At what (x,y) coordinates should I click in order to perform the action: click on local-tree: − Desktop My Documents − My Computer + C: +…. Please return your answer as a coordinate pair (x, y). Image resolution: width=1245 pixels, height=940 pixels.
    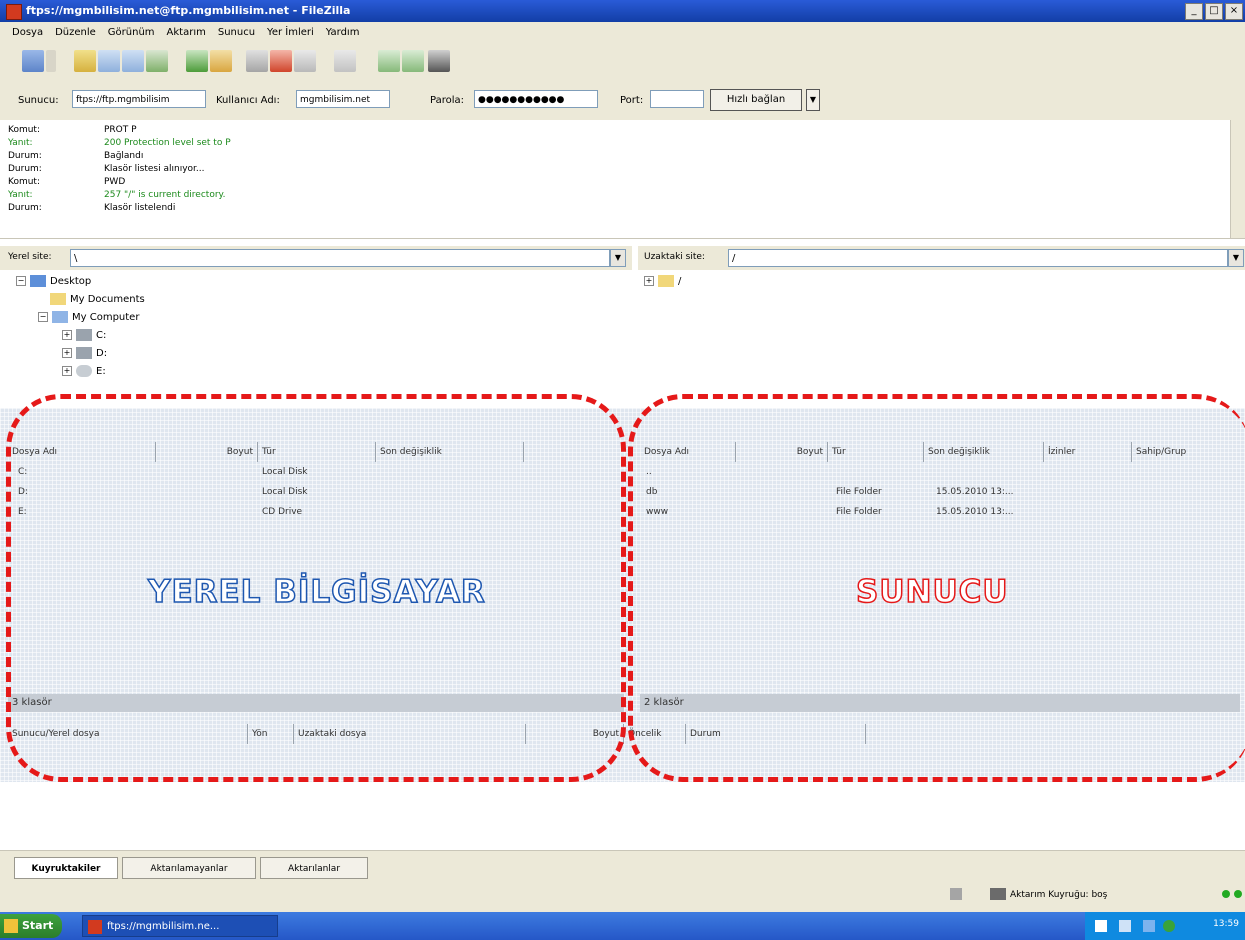
    Looking at the image, I should click on (316, 340).